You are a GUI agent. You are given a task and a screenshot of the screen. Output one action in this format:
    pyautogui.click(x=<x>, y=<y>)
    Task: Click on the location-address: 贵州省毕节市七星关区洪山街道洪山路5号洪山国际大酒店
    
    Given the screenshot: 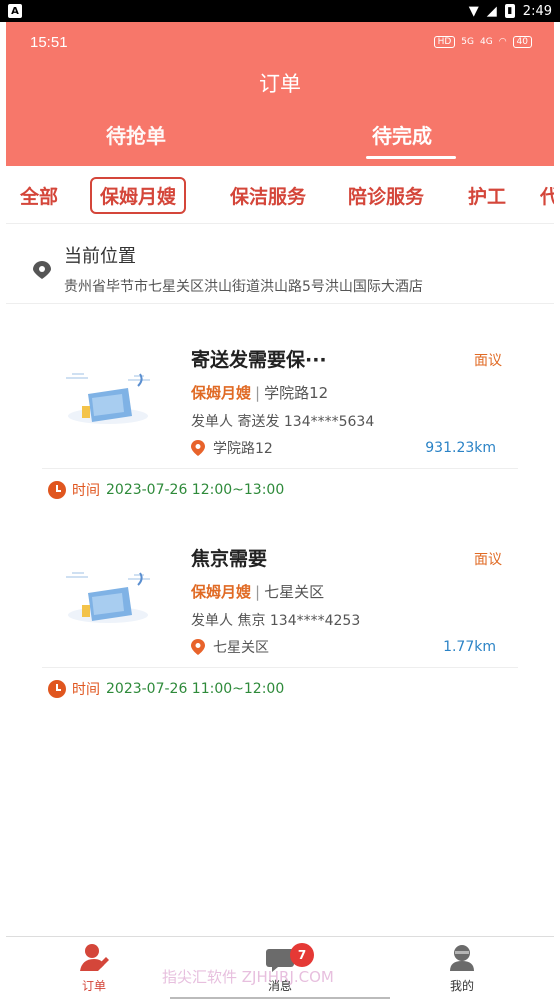 What is the action you would take?
    pyautogui.click(x=243, y=287)
    